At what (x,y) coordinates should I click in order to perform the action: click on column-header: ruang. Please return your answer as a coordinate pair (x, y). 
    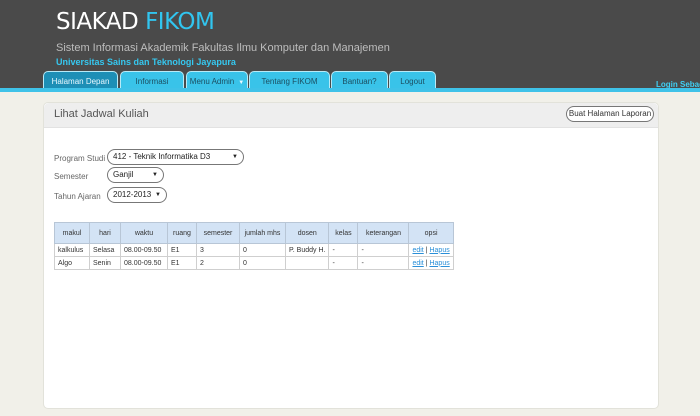
    Looking at the image, I should click on (182, 233).